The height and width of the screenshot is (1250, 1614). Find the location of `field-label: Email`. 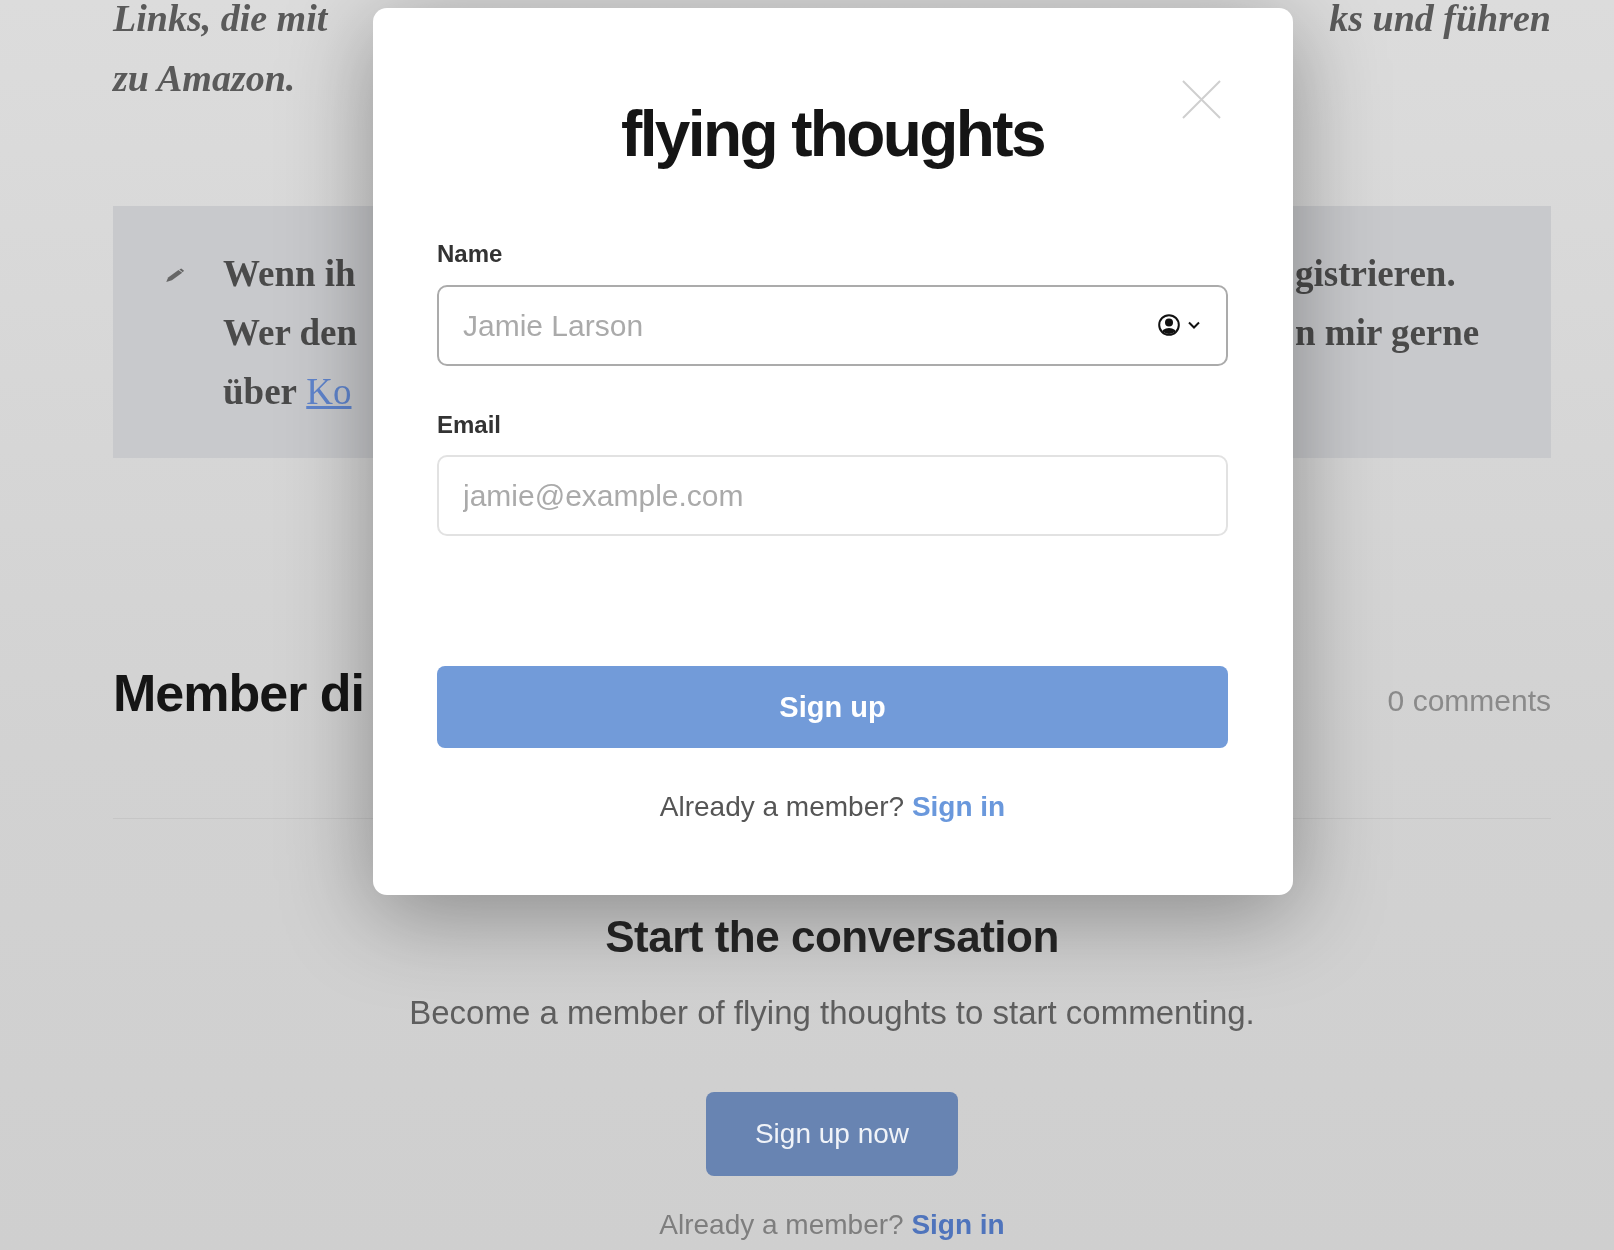

field-label: Email is located at coordinates (470, 425).